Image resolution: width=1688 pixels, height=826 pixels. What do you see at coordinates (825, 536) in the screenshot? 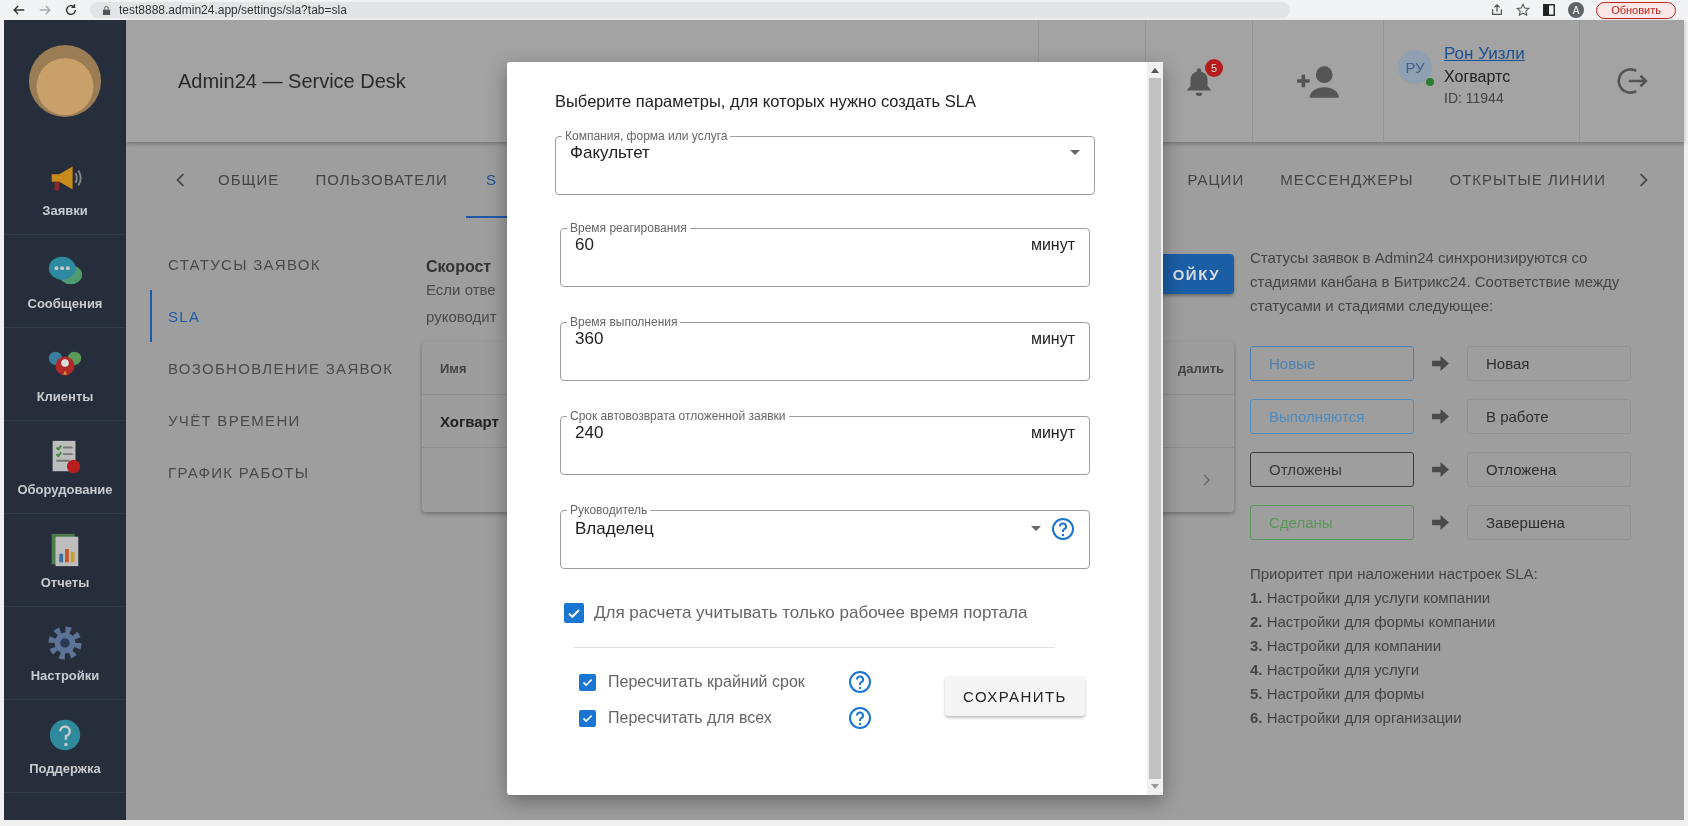
I see `select-field: Руководитель Владелец` at bounding box center [825, 536].